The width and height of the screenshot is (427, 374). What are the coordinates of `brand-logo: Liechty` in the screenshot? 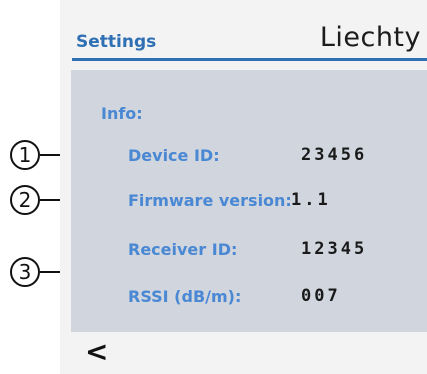 It's located at (370, 37).